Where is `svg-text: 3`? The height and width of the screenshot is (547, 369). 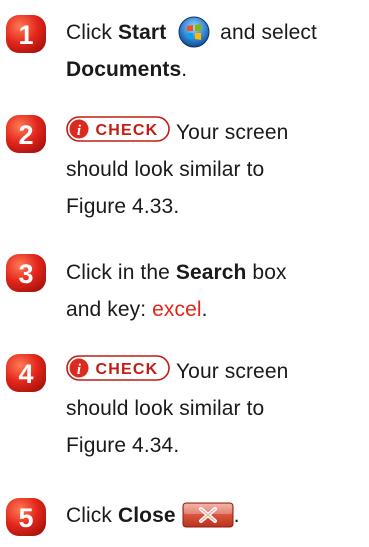
svg-text: 3 is located at coordinates (25, 274).